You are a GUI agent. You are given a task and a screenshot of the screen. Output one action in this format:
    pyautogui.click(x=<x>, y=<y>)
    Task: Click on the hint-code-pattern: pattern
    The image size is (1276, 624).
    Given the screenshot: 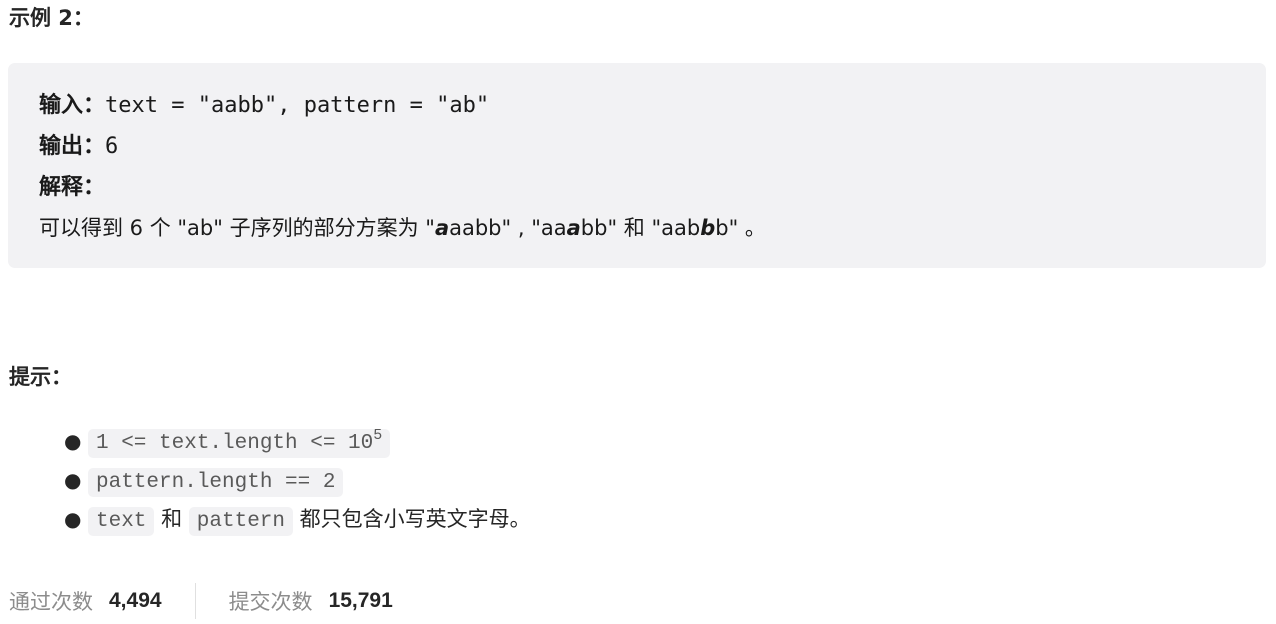 What is the action you would take?
    pyautogui.click(x=240, y=521)
    